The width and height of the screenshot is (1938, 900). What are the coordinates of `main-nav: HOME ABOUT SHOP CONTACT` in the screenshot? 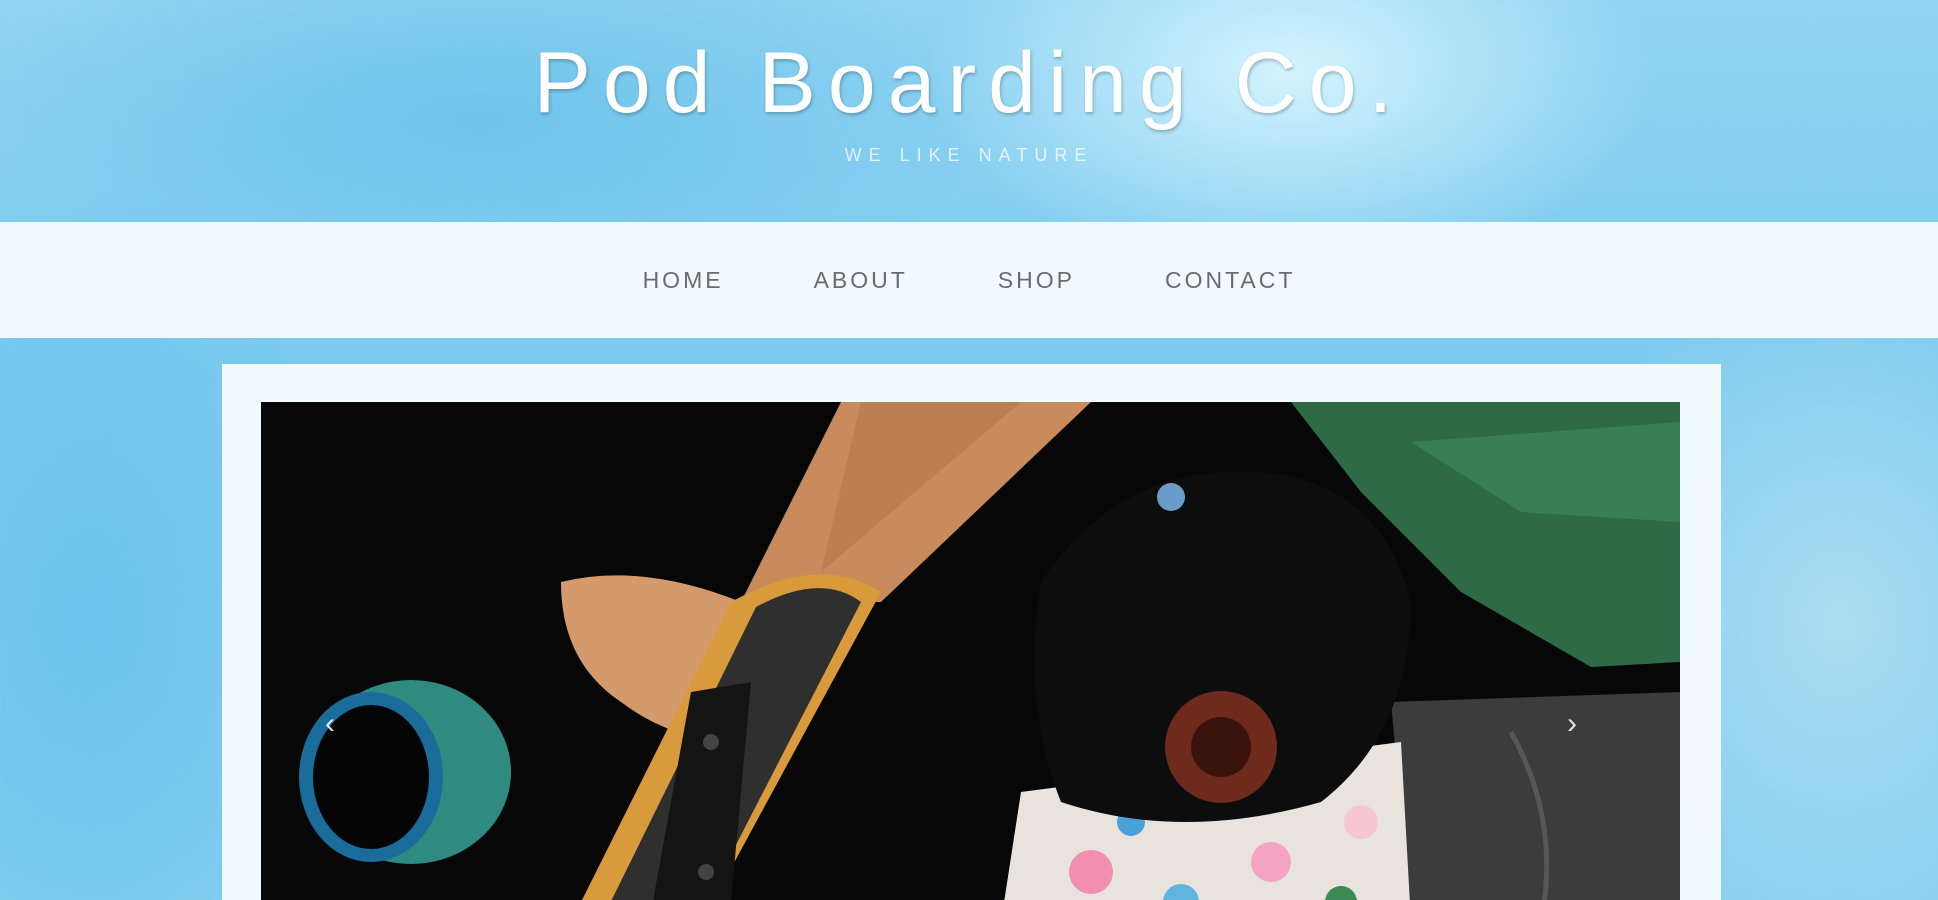 It's located at (969, 280).